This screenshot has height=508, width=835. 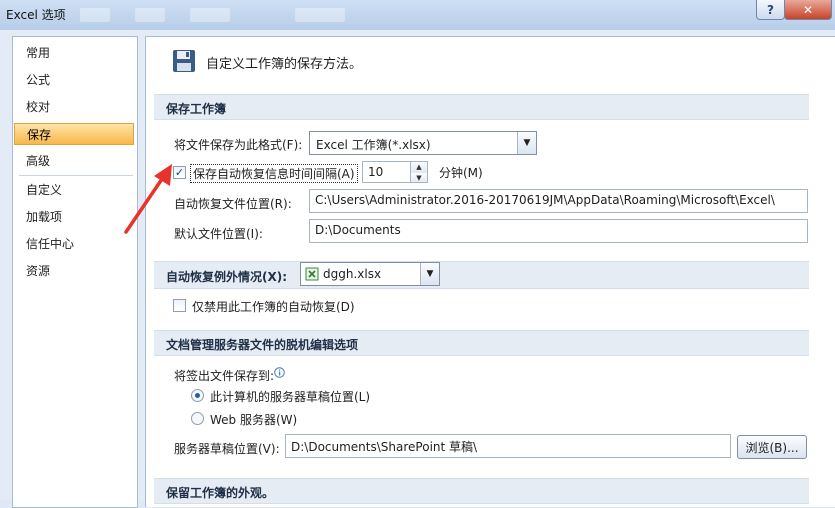 What do you see at coordinates (238, 145) in the screenshot?
I see `save-format-label: 将文件保存为此格式(F):` at bounding box center [238, 145].